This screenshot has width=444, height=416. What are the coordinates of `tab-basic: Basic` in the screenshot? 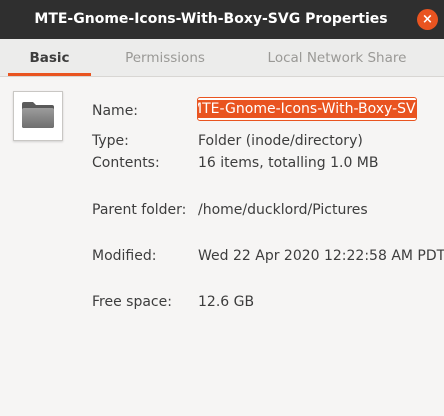 It's located at (49, 57).